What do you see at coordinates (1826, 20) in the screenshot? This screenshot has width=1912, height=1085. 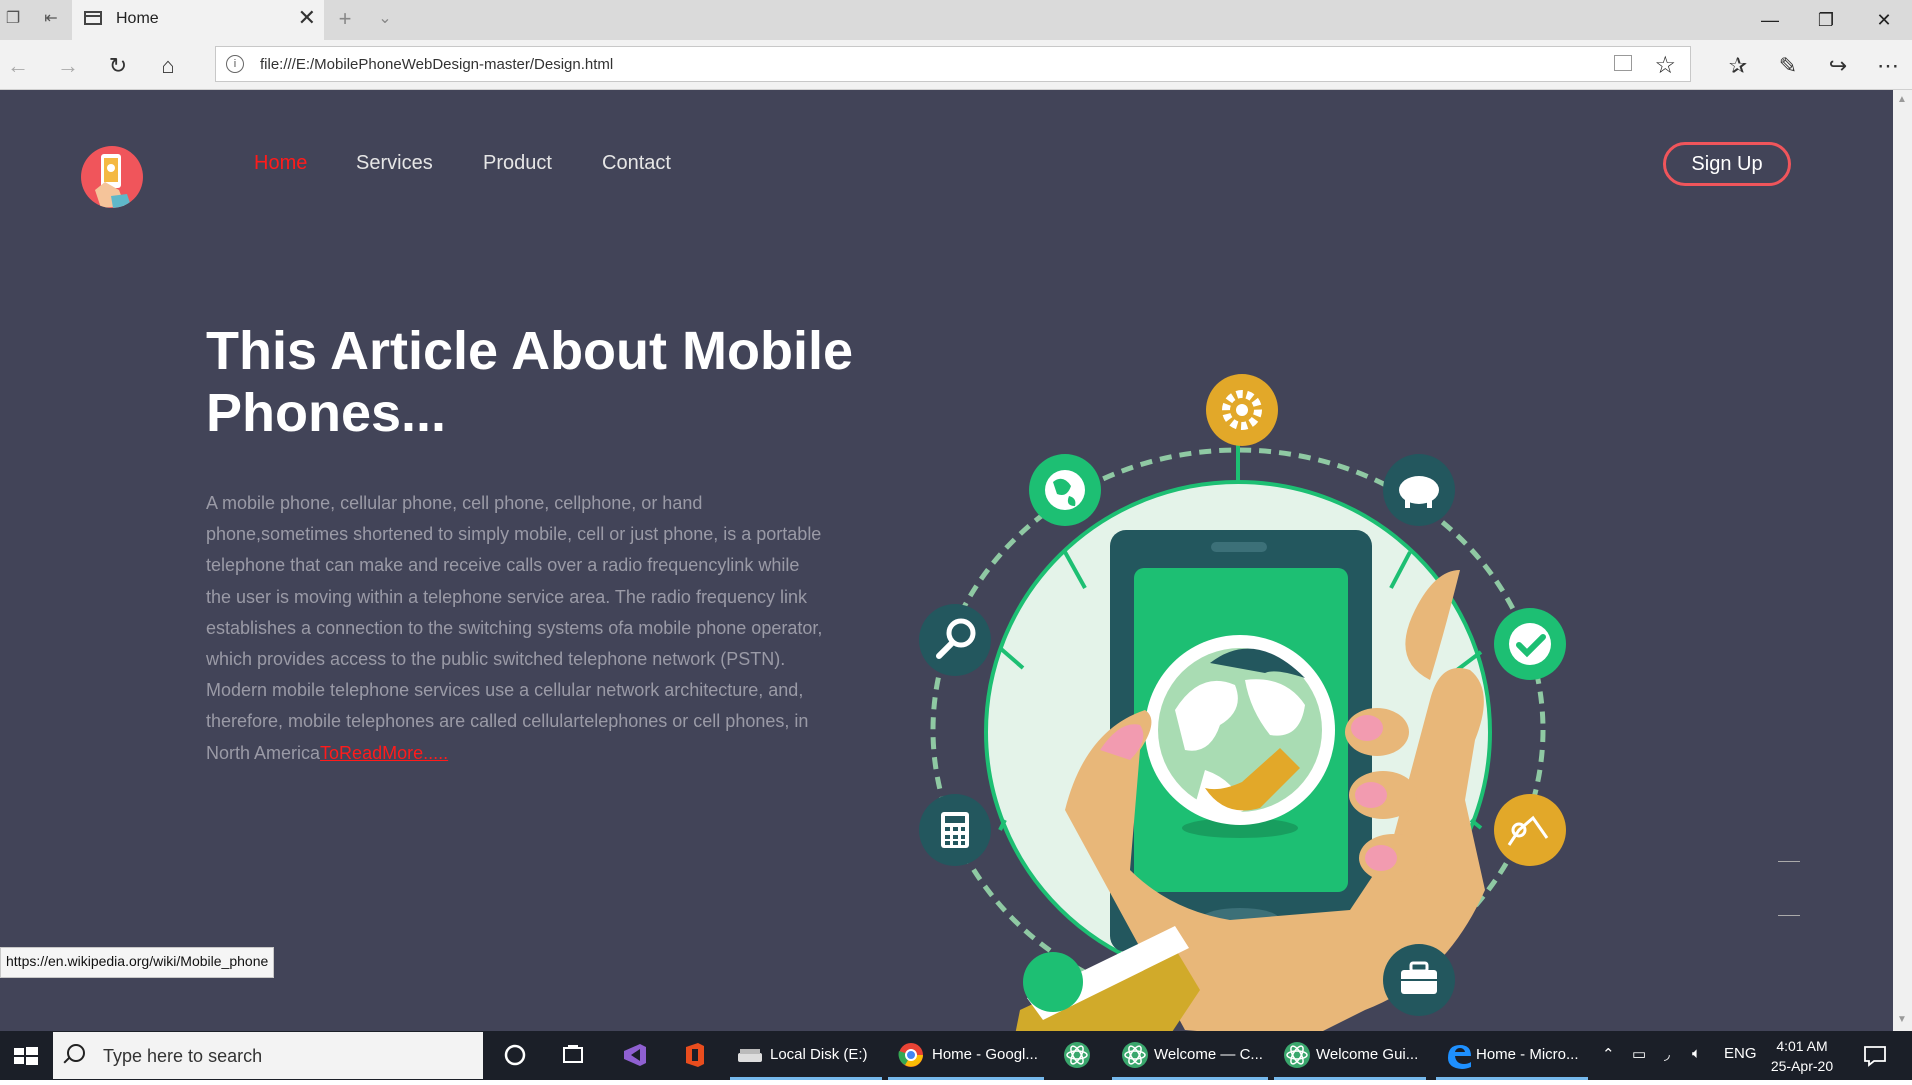 I see `restore-icon: ❐` at bounding box center [1826, 20].